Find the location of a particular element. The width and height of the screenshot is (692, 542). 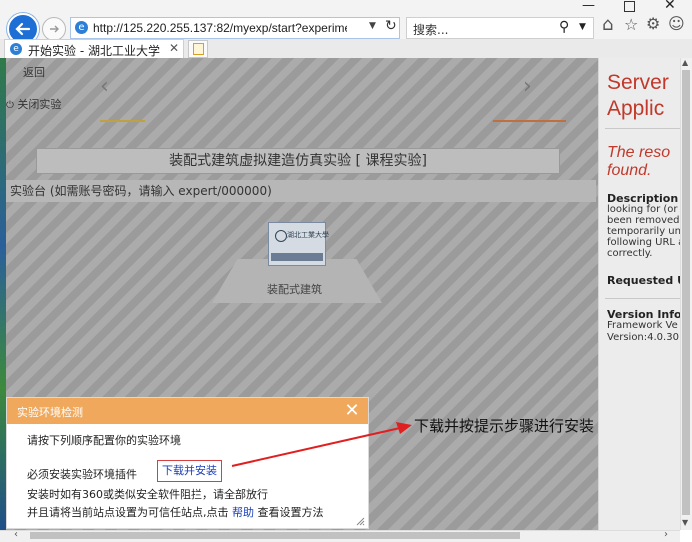

search-bar: 搜索... ⚲ ▼ is located at coordinates (500, 28).